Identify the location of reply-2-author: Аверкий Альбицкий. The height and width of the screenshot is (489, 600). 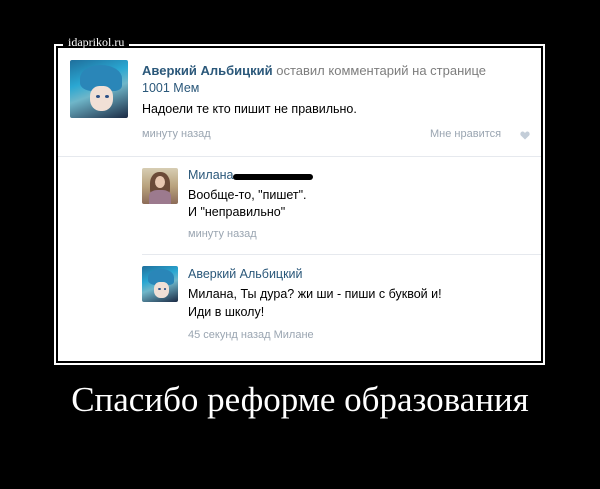
(245, 274).